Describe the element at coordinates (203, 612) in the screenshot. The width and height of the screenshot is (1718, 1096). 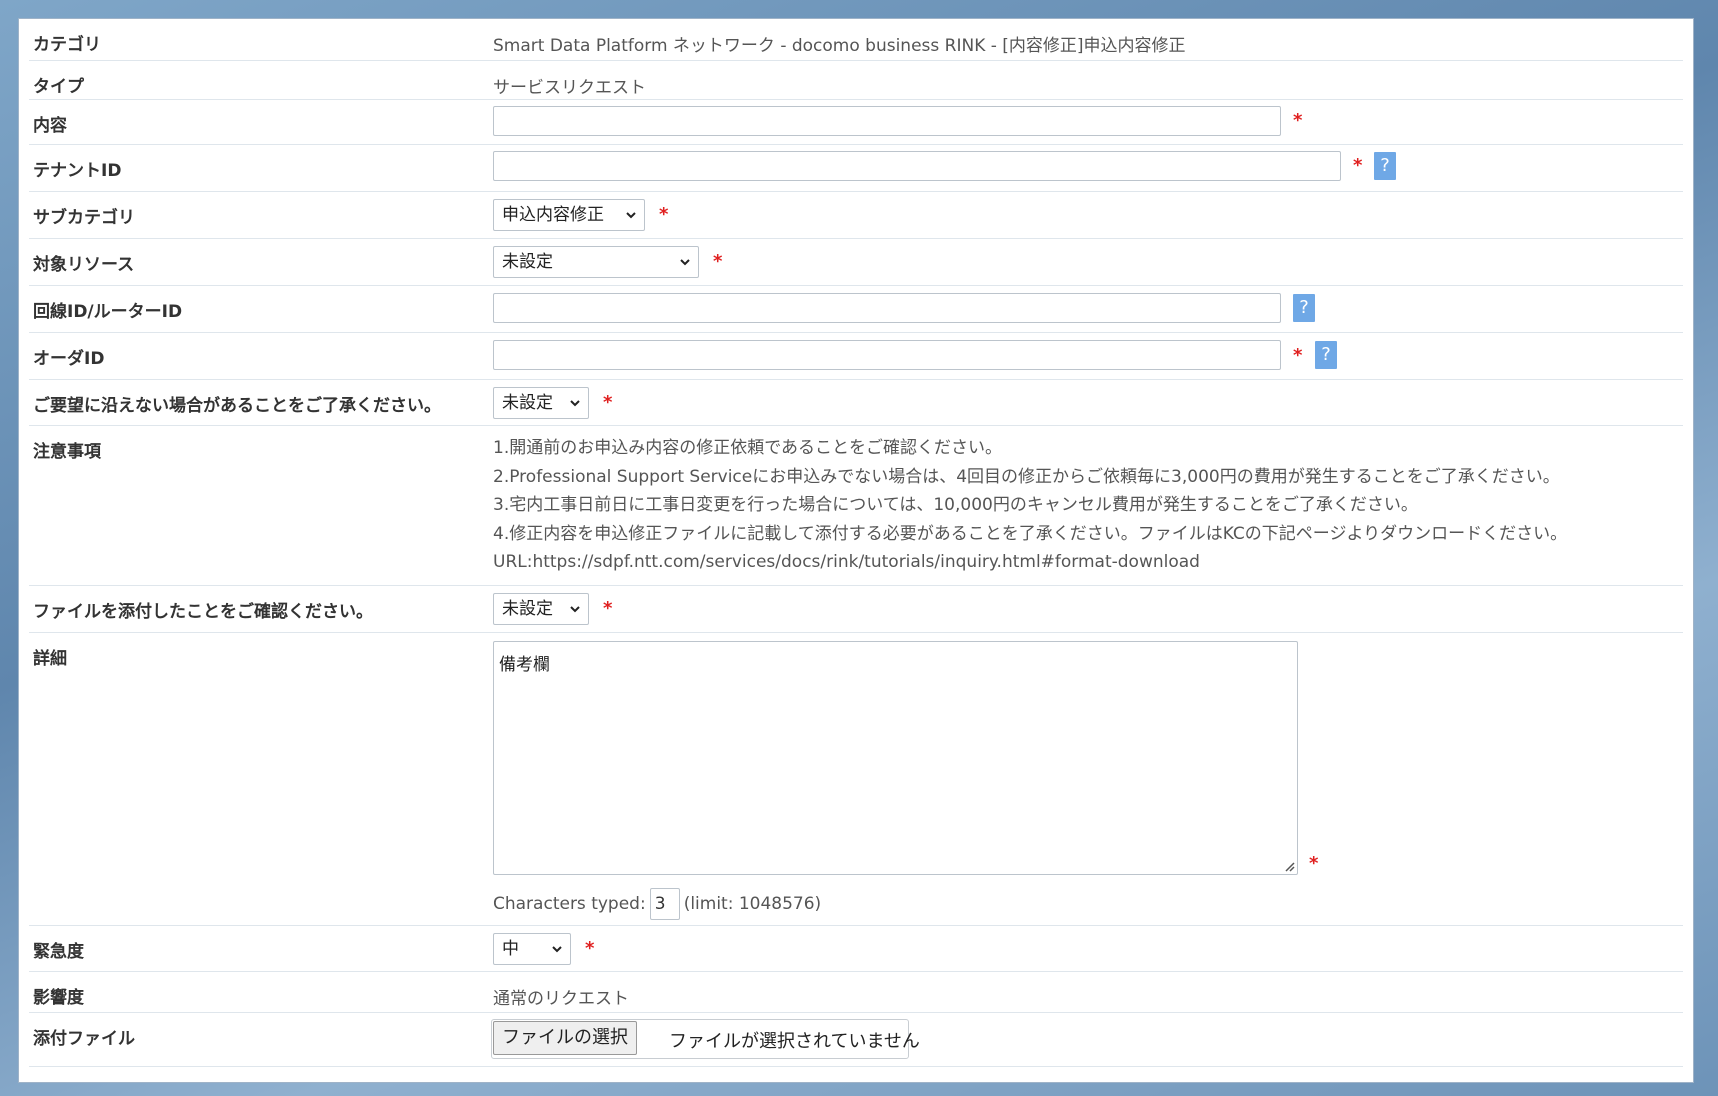
I see `file-confirm-label: ファイルを添付したことをご確認ください。` at that location.